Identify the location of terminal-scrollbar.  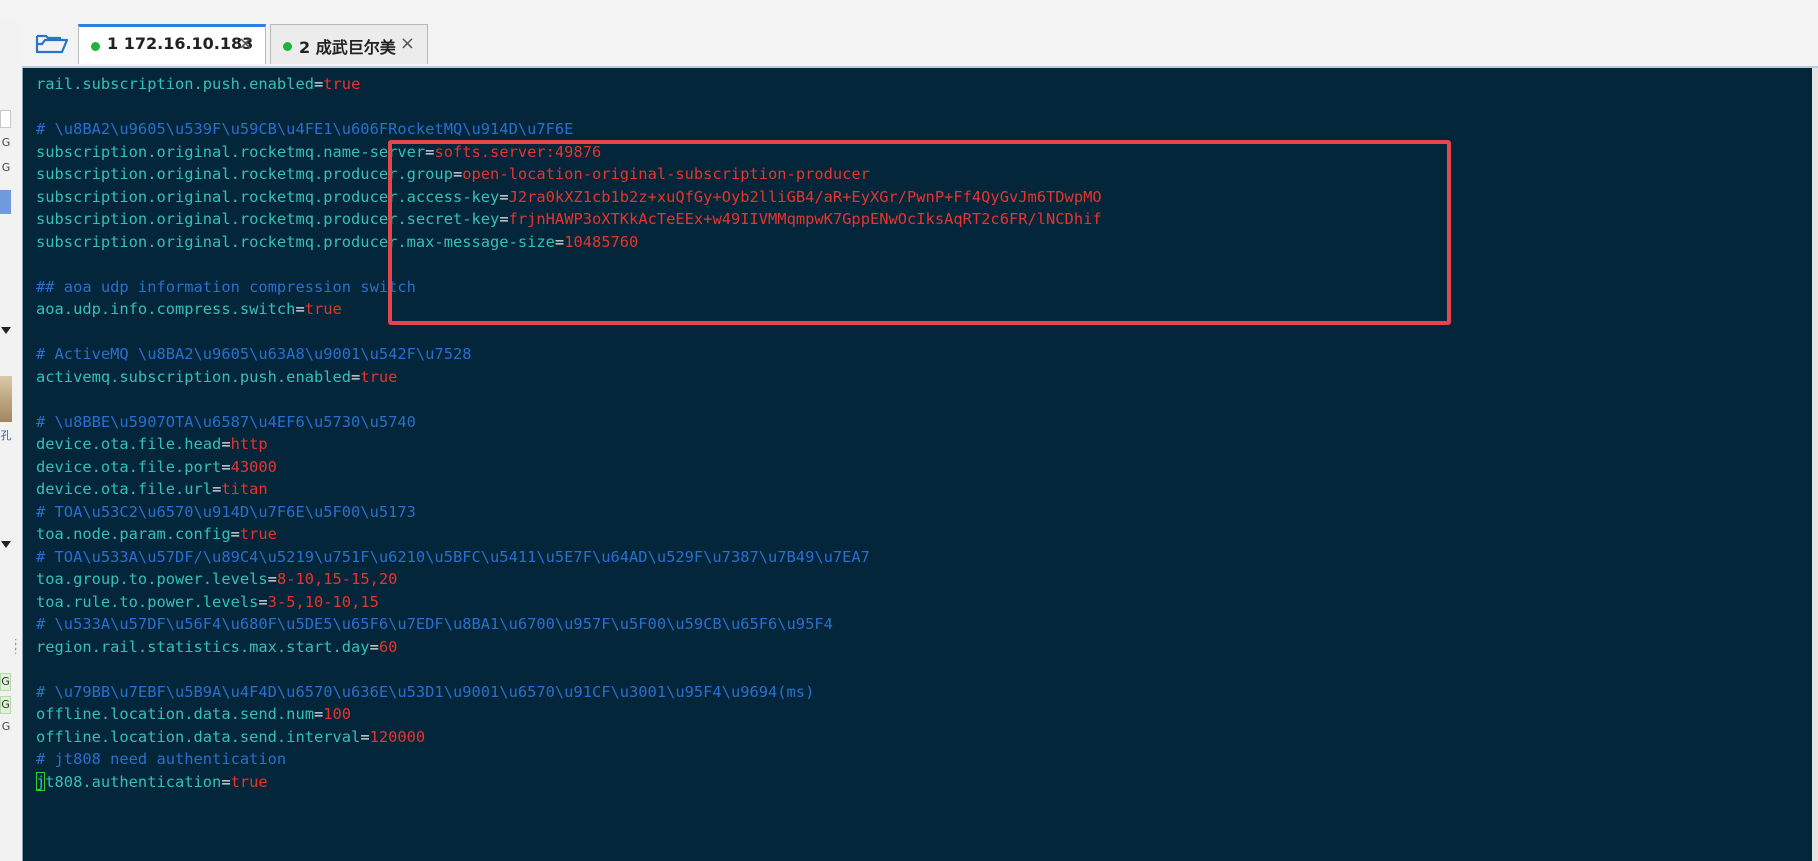
(1815, 464).